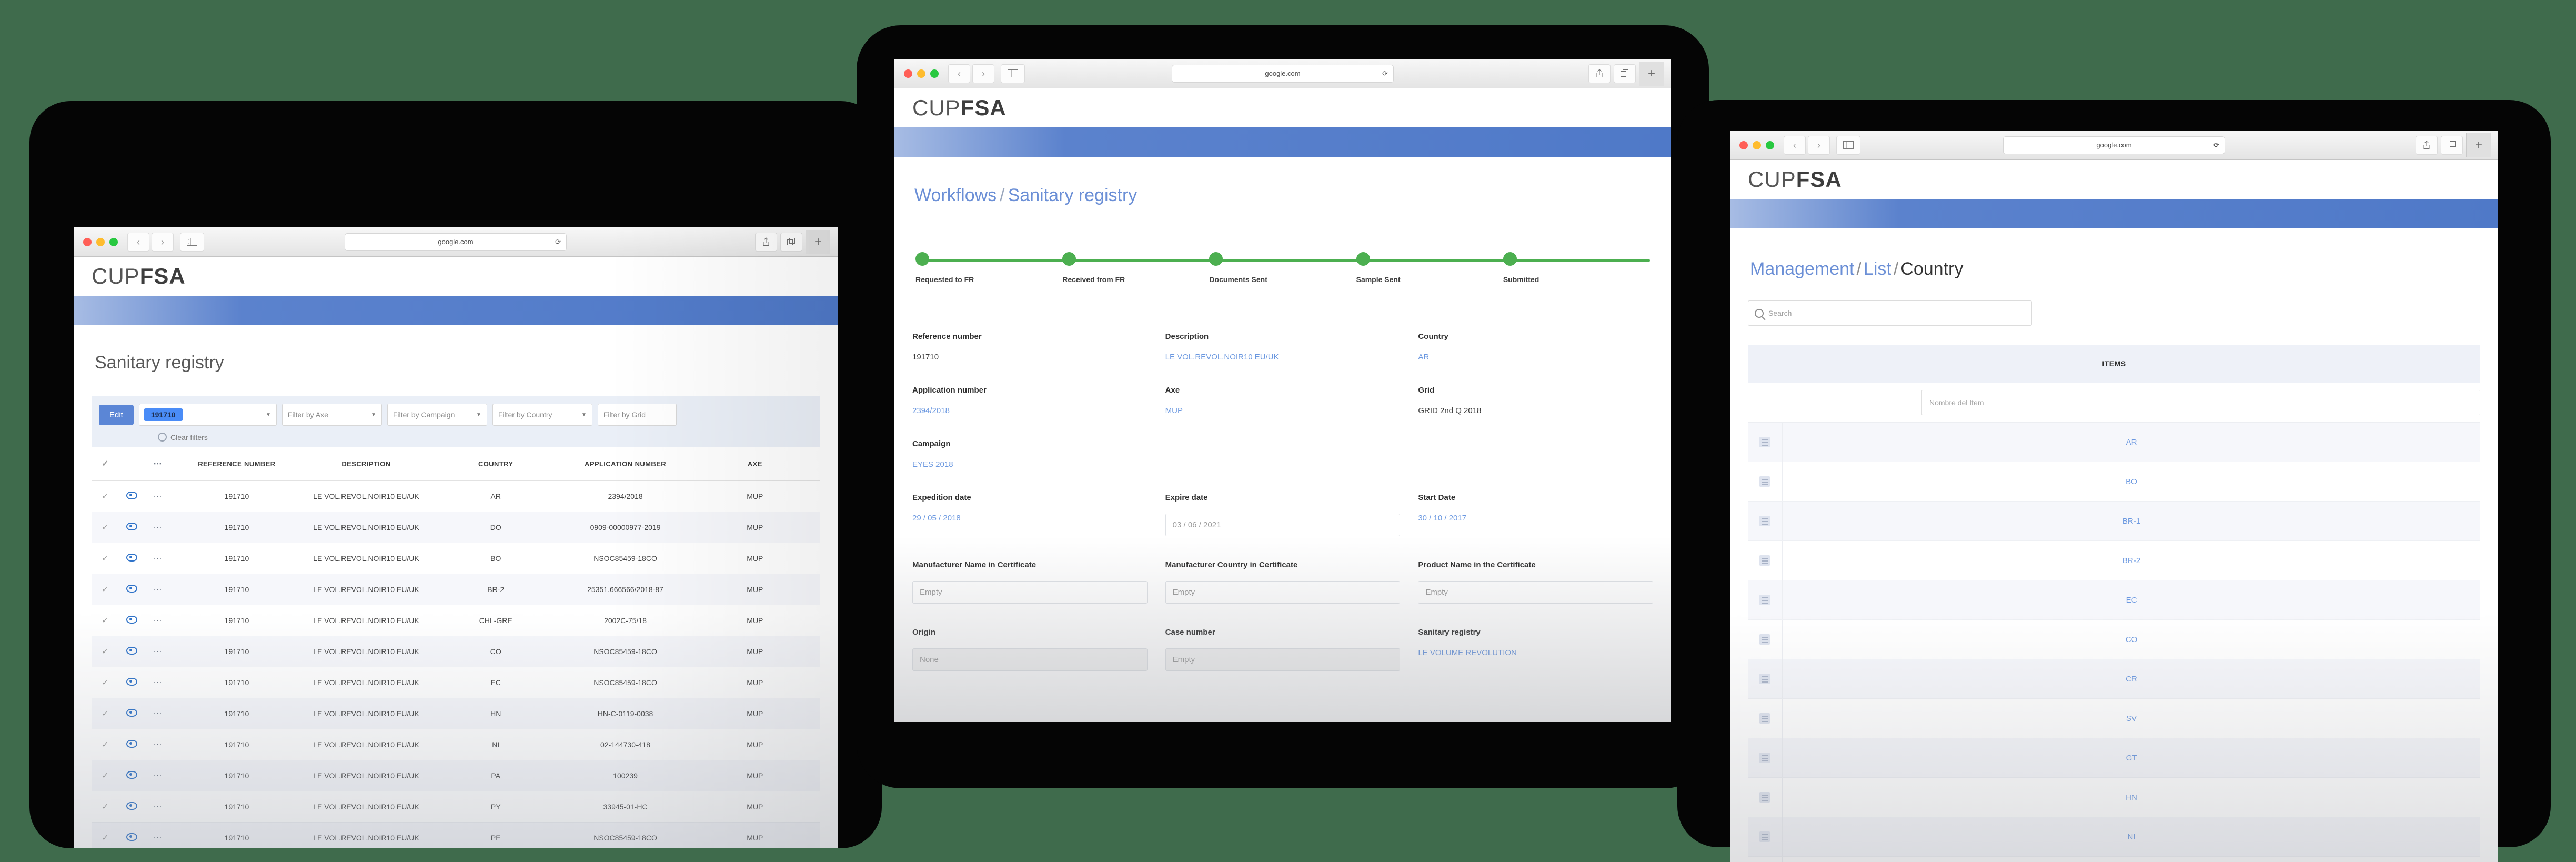 The height and width of the screenshot is (862, 2576). I want to click on back-icon: ‹, so click(959, 74).